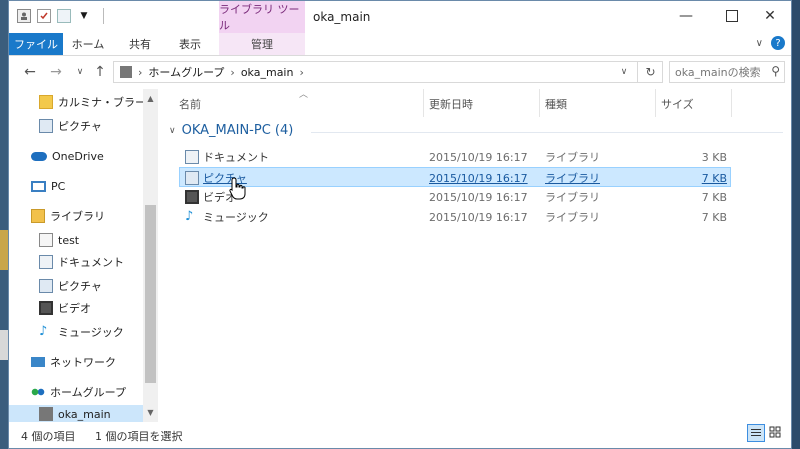 Image resolution: width=800 pixels, height=449 pixels. I want to click on nav-item-label: oka_main, so click(84, 414).